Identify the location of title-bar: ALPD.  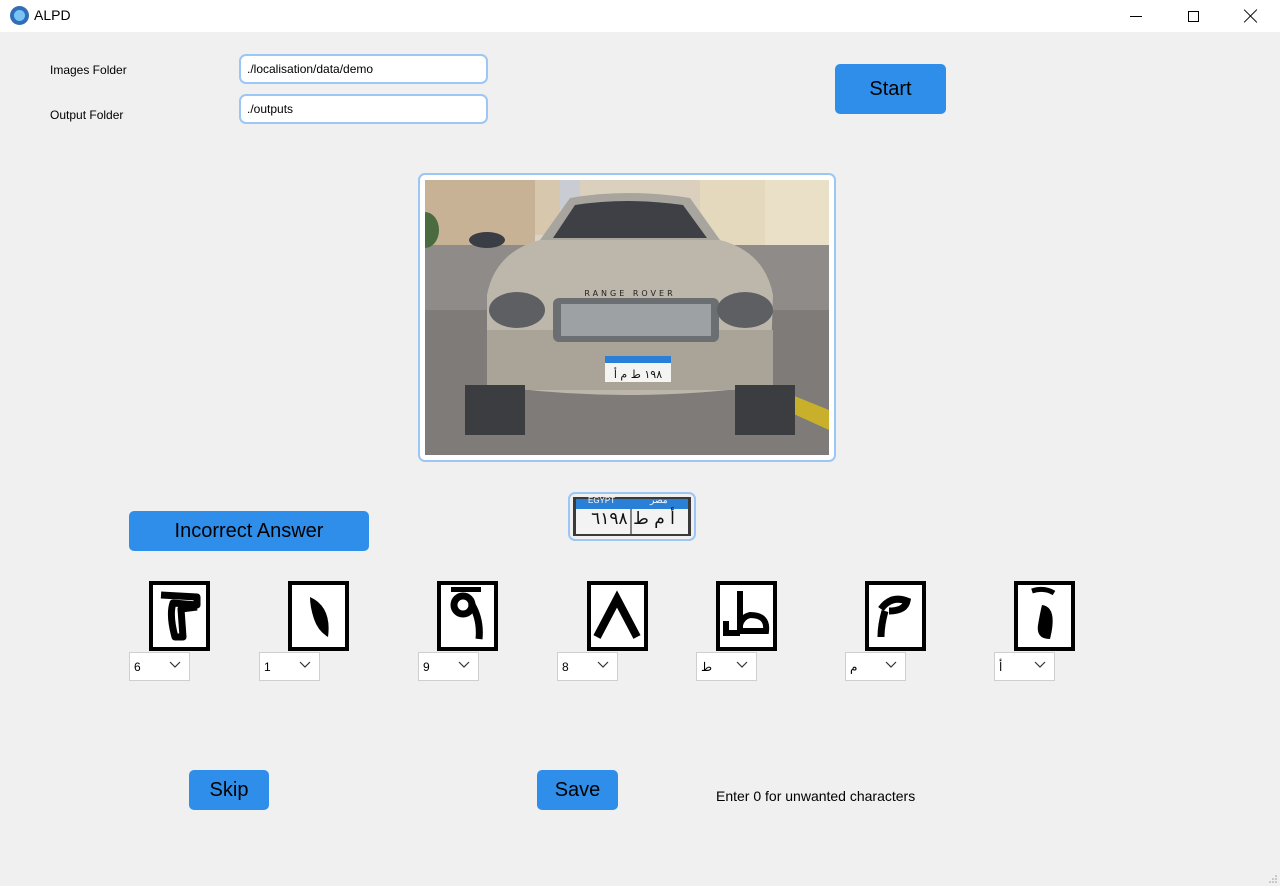
(640, 16).